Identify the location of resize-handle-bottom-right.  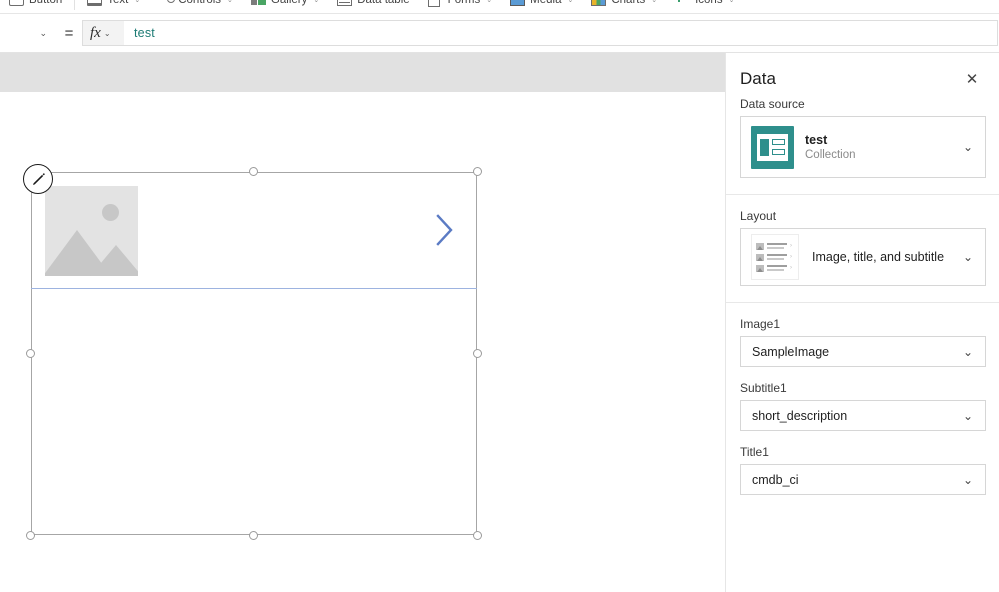
(477, 535).